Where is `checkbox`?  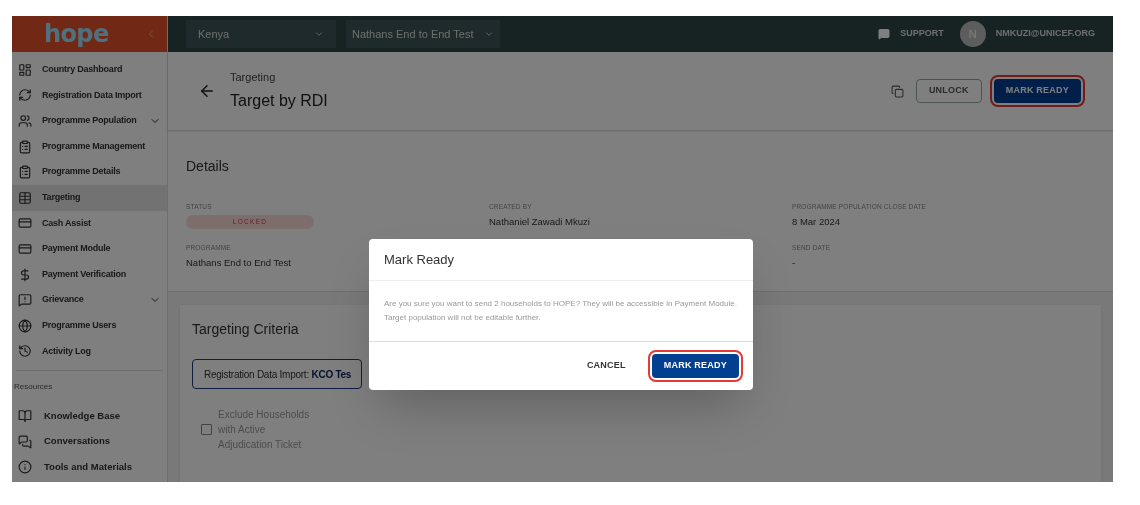
checkbox is located at coordinates (206, 429).